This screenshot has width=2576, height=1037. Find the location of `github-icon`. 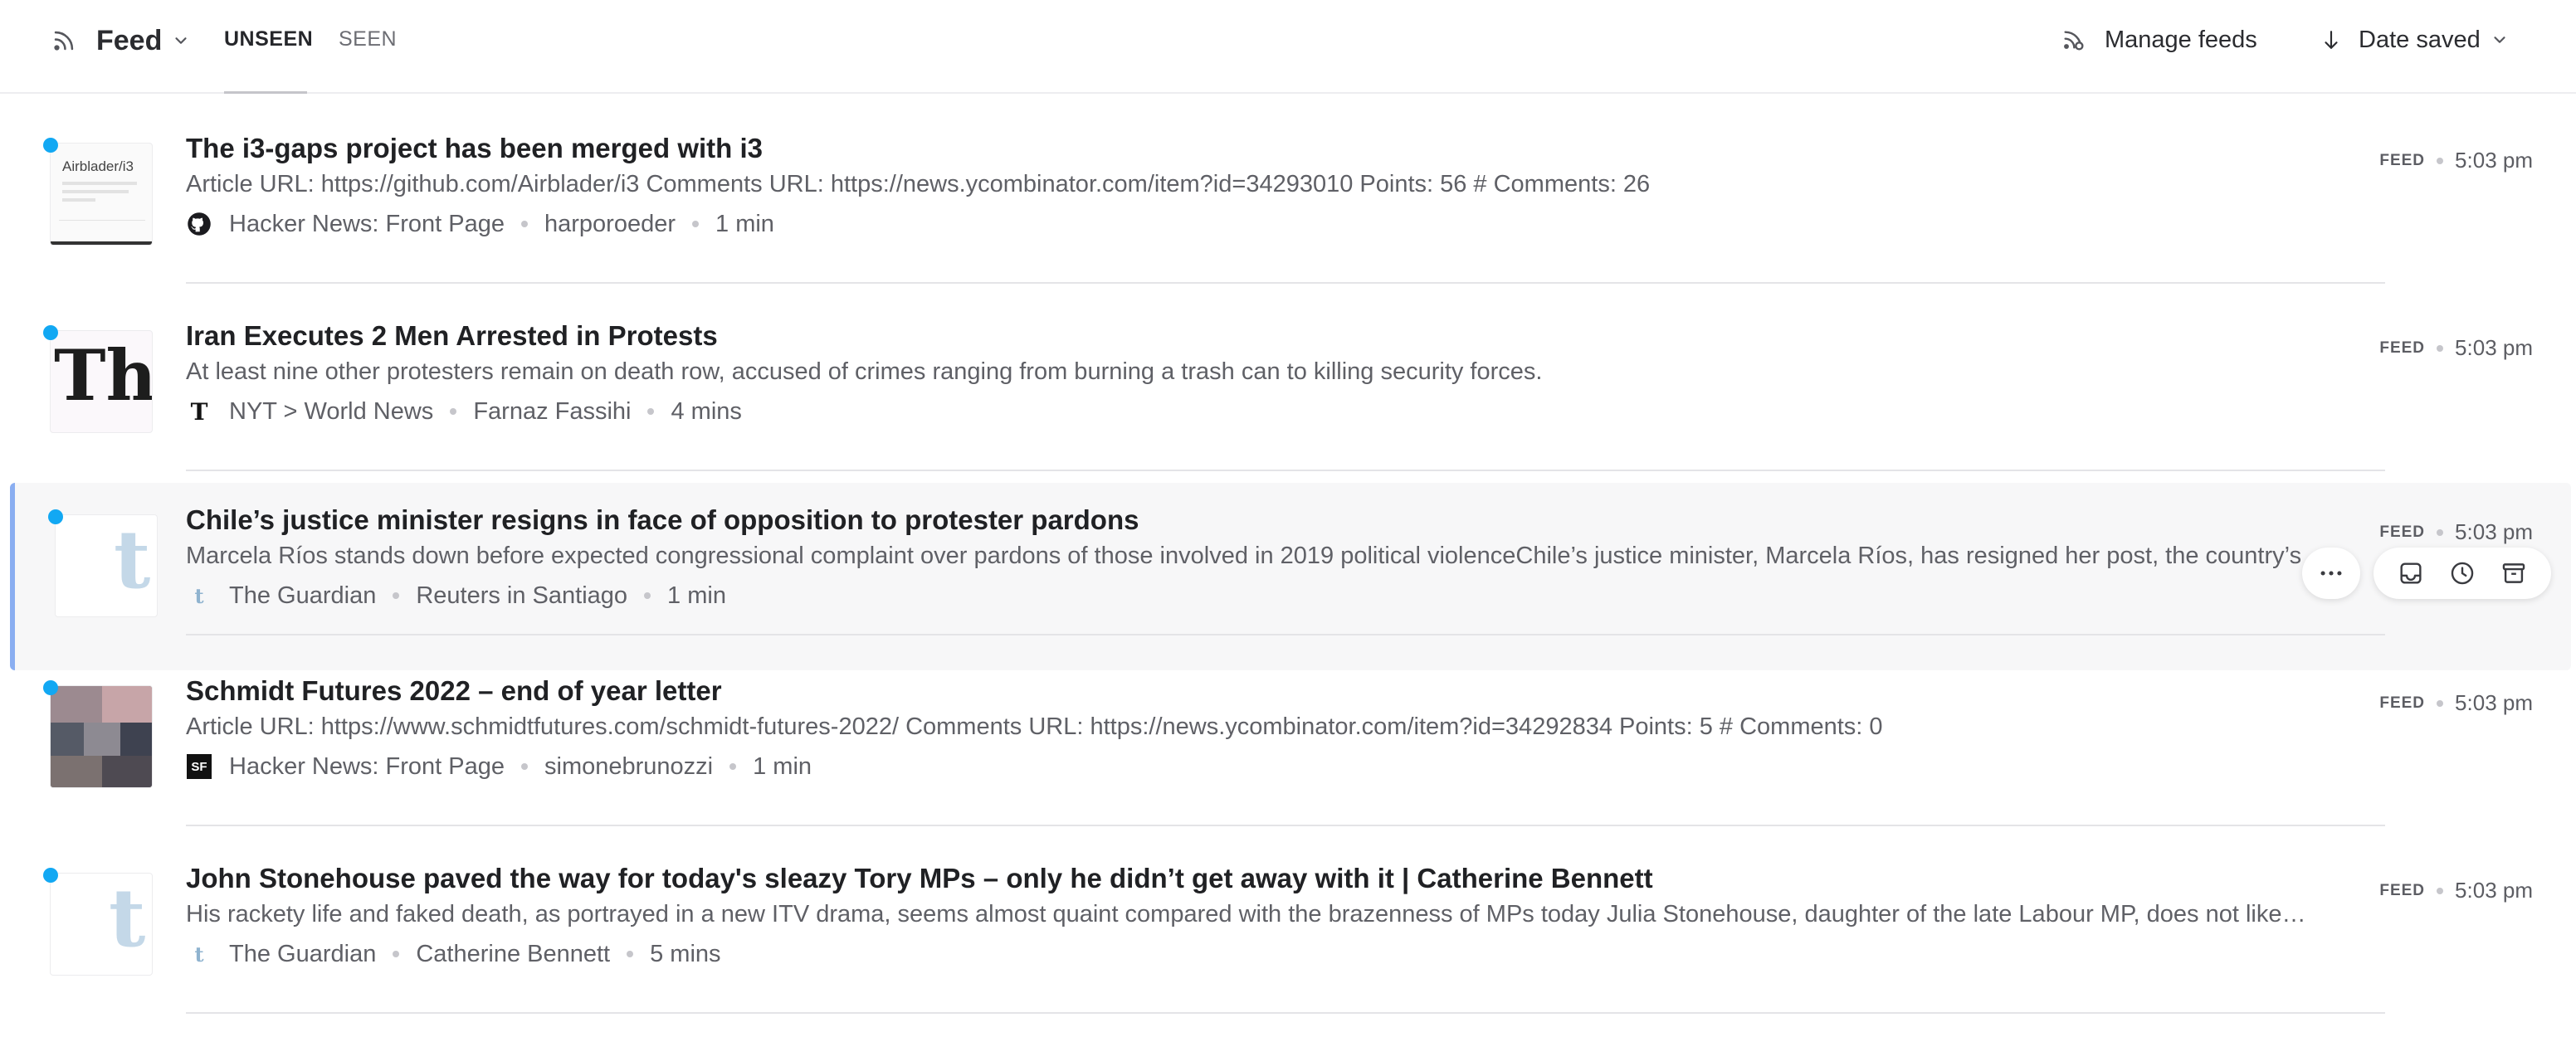

github-icon is located at coordinates (199, 224).